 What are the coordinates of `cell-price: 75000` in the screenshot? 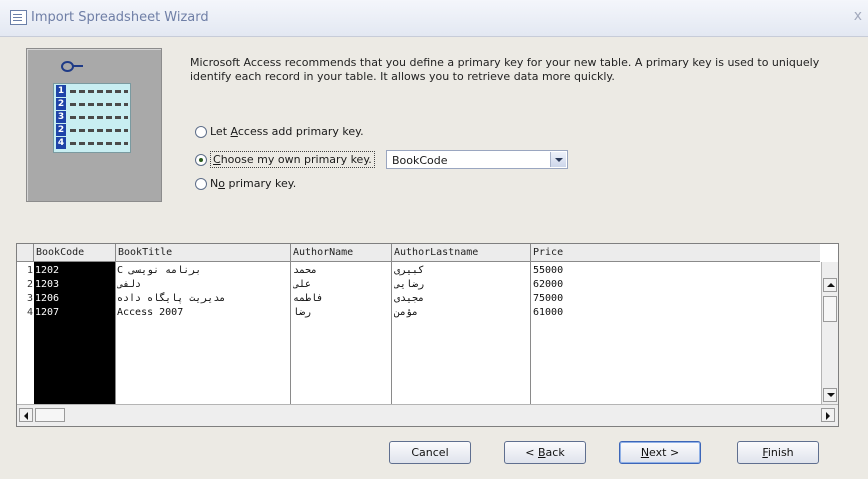 It's located at (548, 298).